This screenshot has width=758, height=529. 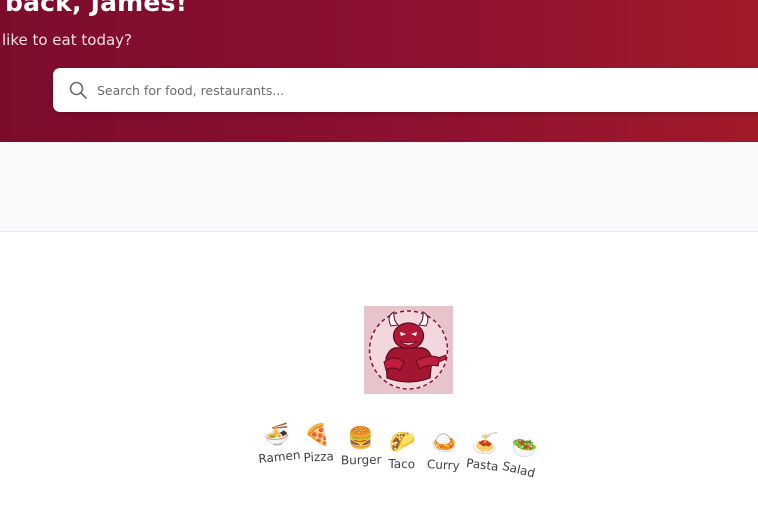 What do you see at coordinates (542, 452) in the screenshot?
I see `more-category-icon` at bounding box center [542, 452].